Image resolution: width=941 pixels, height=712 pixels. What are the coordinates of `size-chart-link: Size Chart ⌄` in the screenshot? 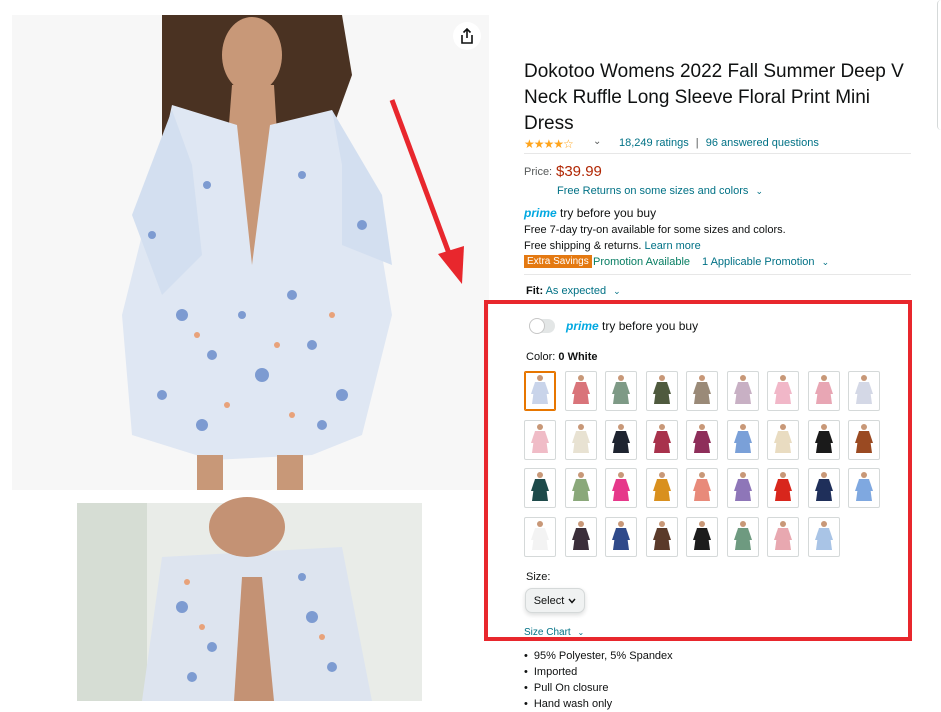 It's located at (554, 632).